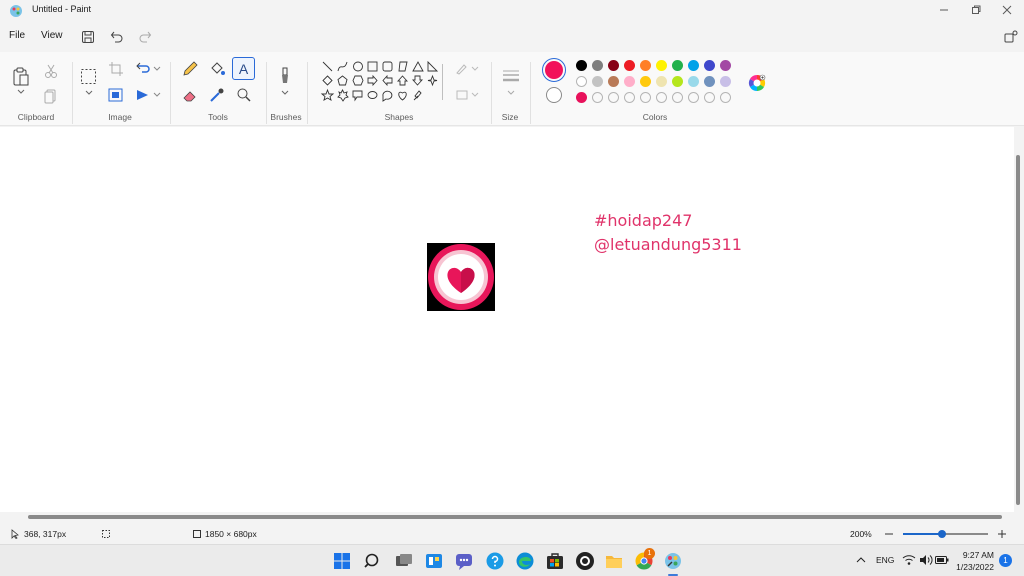 The width and height of the screenshot is (1024, 576). Describe the element at coordinates (1005, 560) in the screenshot. I see `notification-count-icon: 1` at that location.